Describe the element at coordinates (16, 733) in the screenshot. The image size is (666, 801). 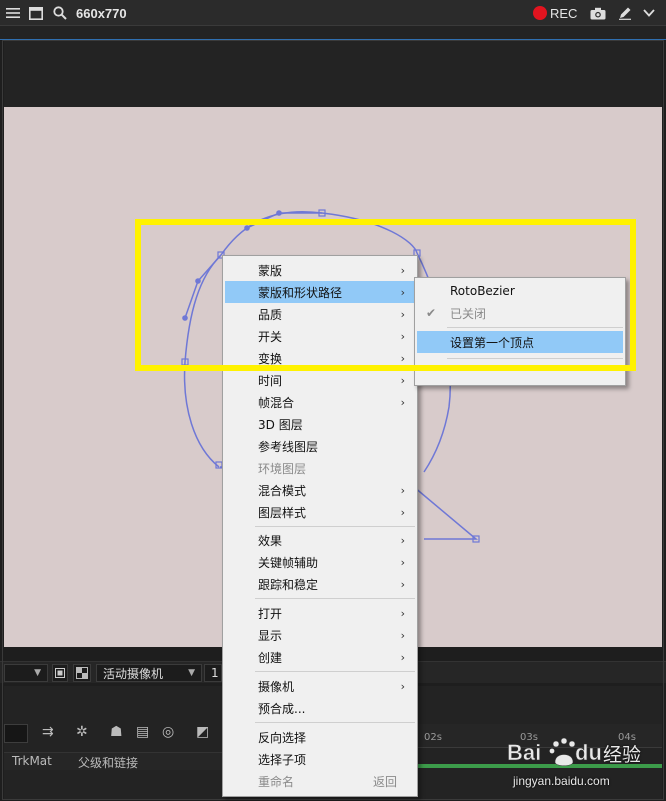
I see `timeline-search-input` at that location.